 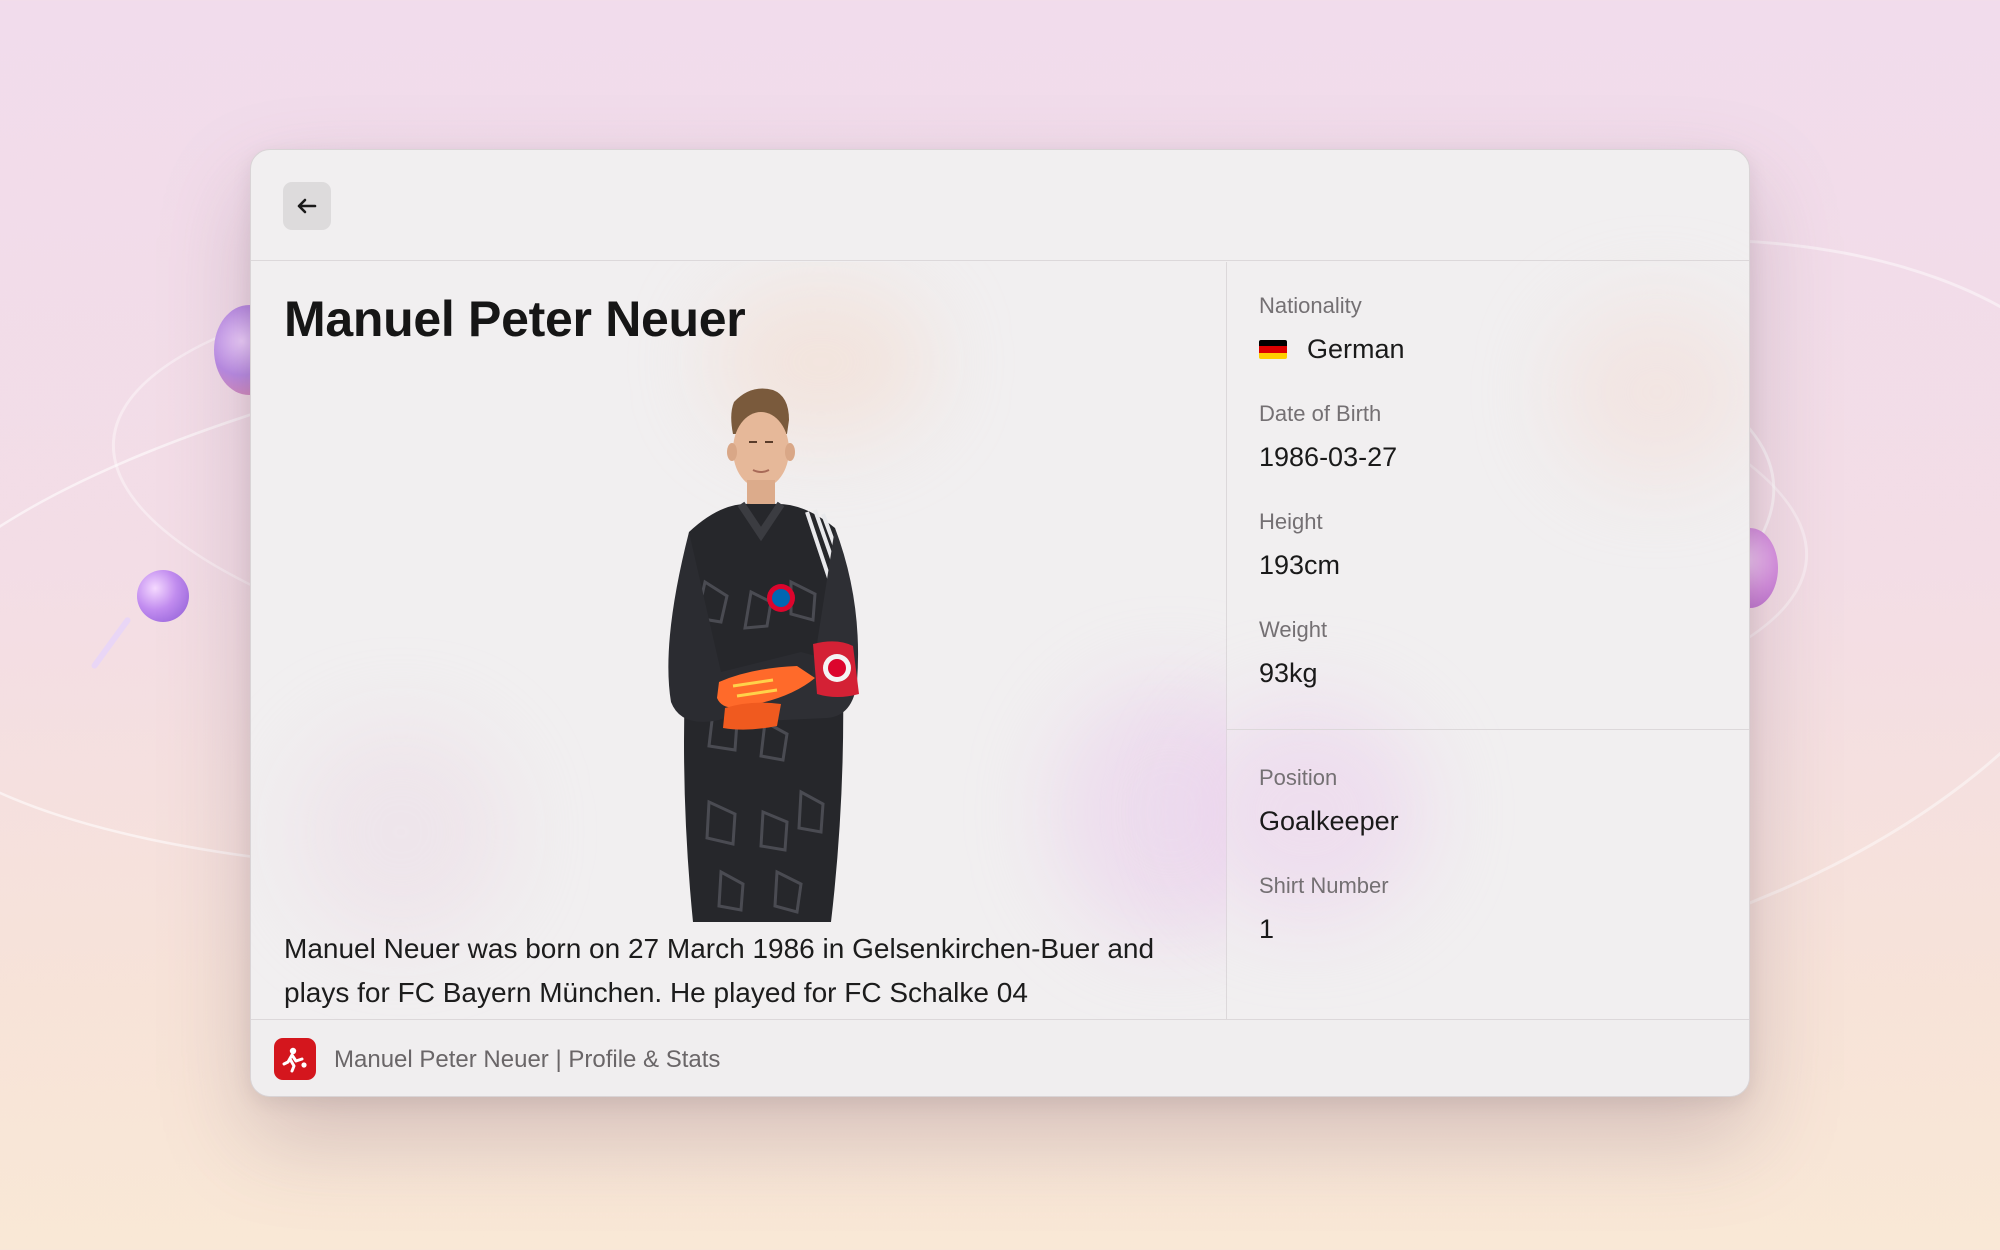 What do you see at coordinates (1299, 565) in the screenshot?
I see `height-value: 193cm` at bounding box center [1299, 565].